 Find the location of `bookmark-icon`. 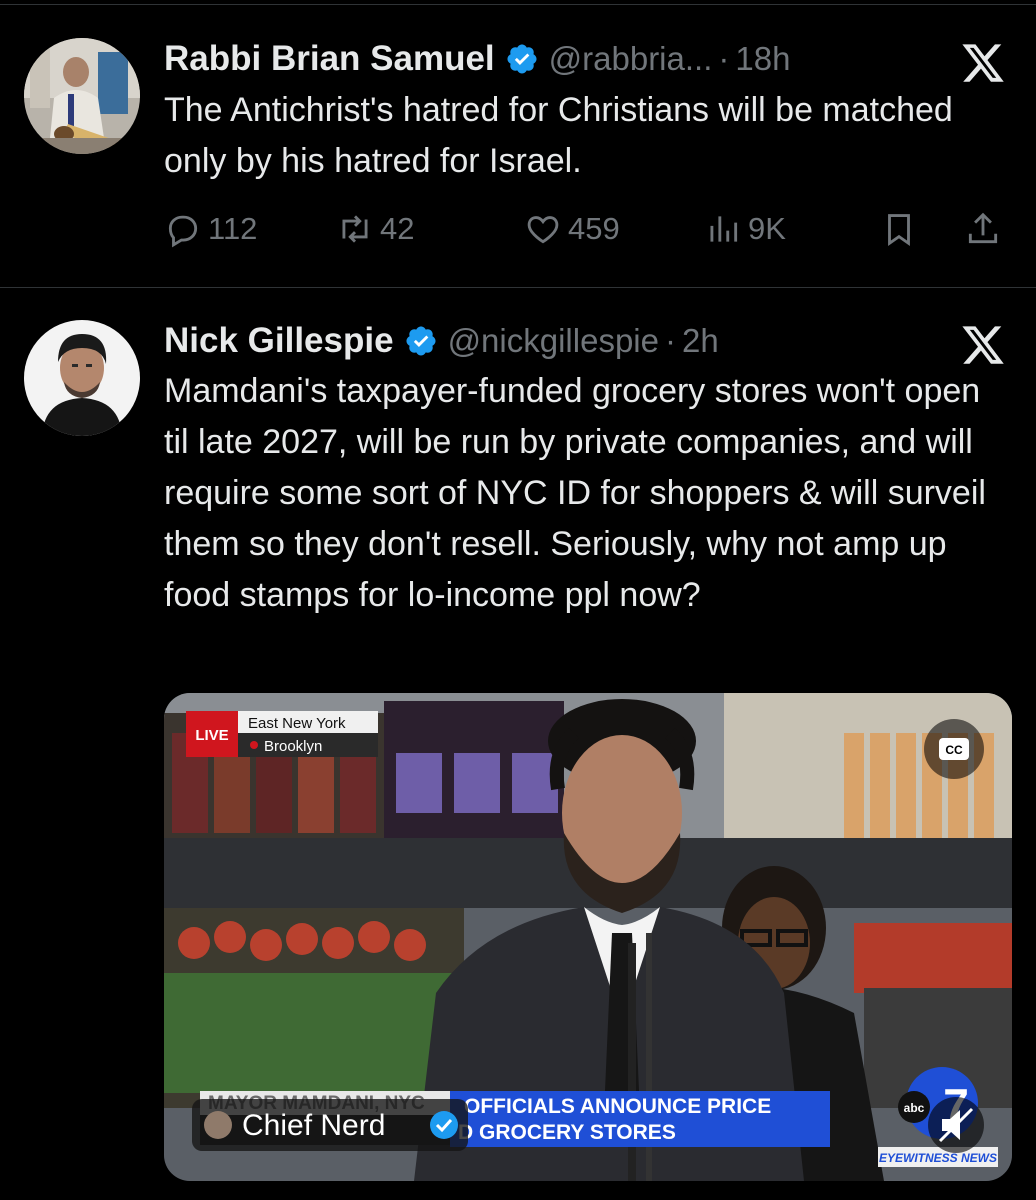

bookmark-icon is located at coordinates (899, 230).